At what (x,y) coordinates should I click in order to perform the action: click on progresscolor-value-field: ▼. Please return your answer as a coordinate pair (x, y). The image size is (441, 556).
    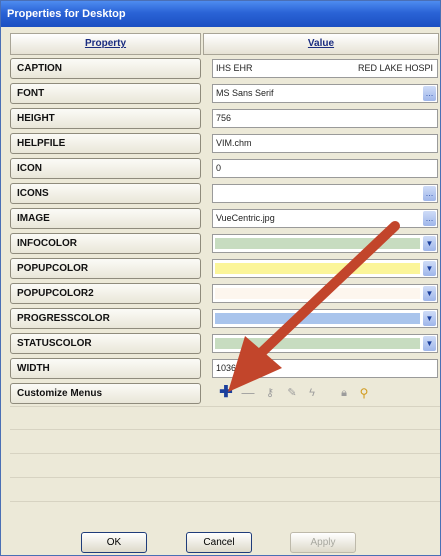
    Looking at the image, I should click on (325, 318).